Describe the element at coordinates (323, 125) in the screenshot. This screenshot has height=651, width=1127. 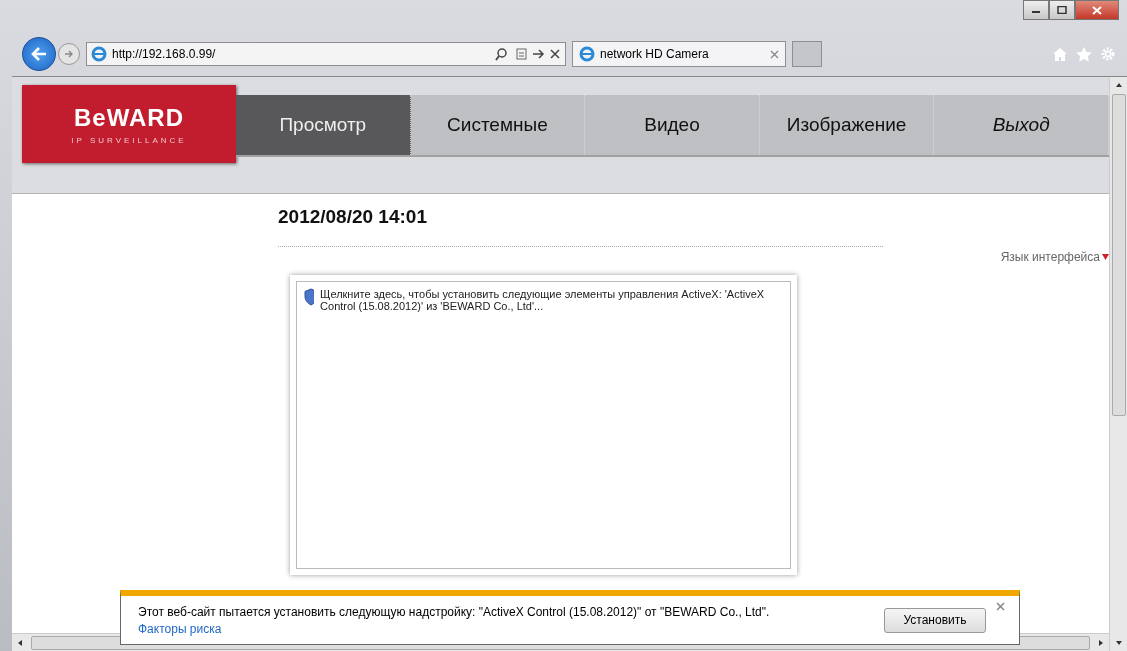
I see `nav-tab: Просмотр` at that location.